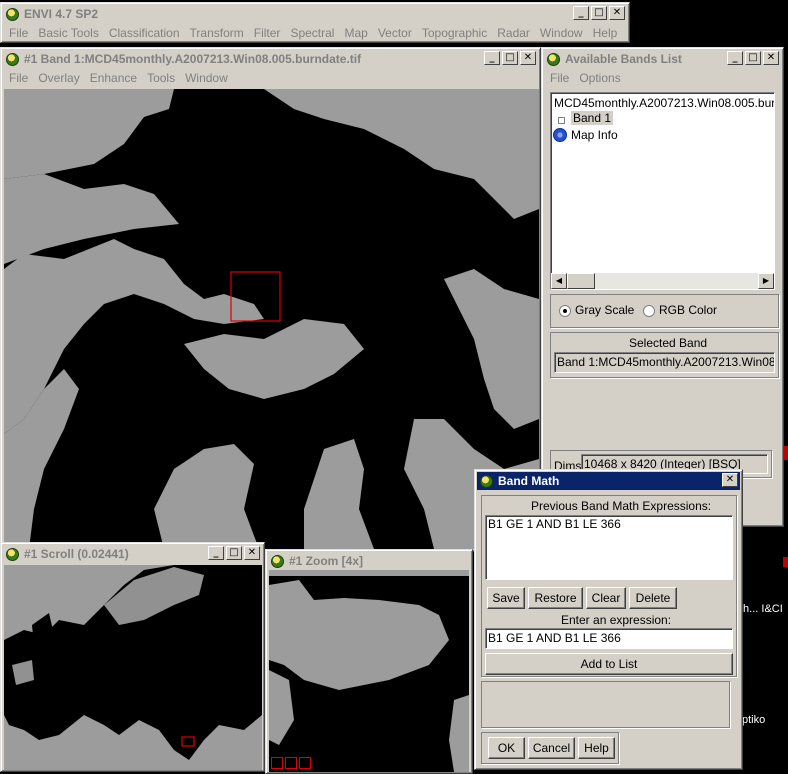 Image resolution: width=788 pixels, height=774 pixels. What do you see at coordinates (132, 554) in the screenshot?
I see `scroll-window-titlebar: #1 Scroll (0.02441) _ □ ✕` at bounding box center [132, 554].